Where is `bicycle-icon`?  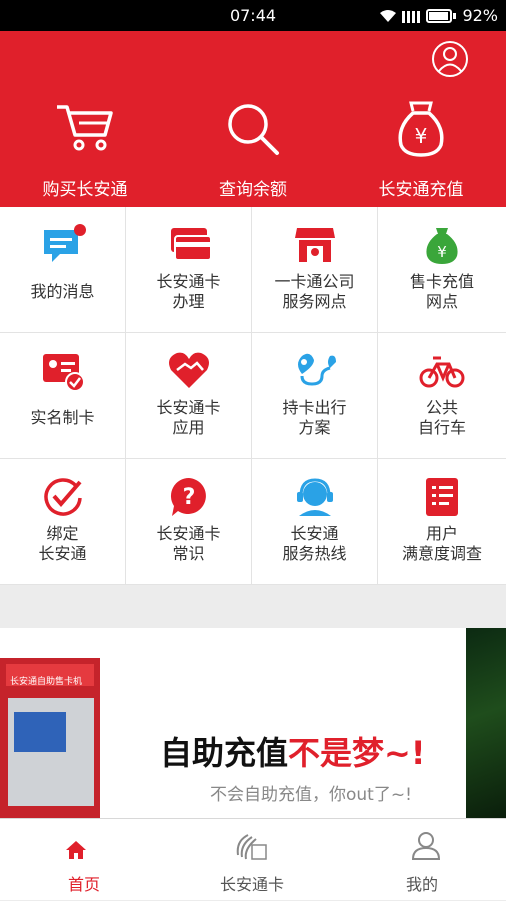 bicycle-icon is located at coordinates (442, 372).